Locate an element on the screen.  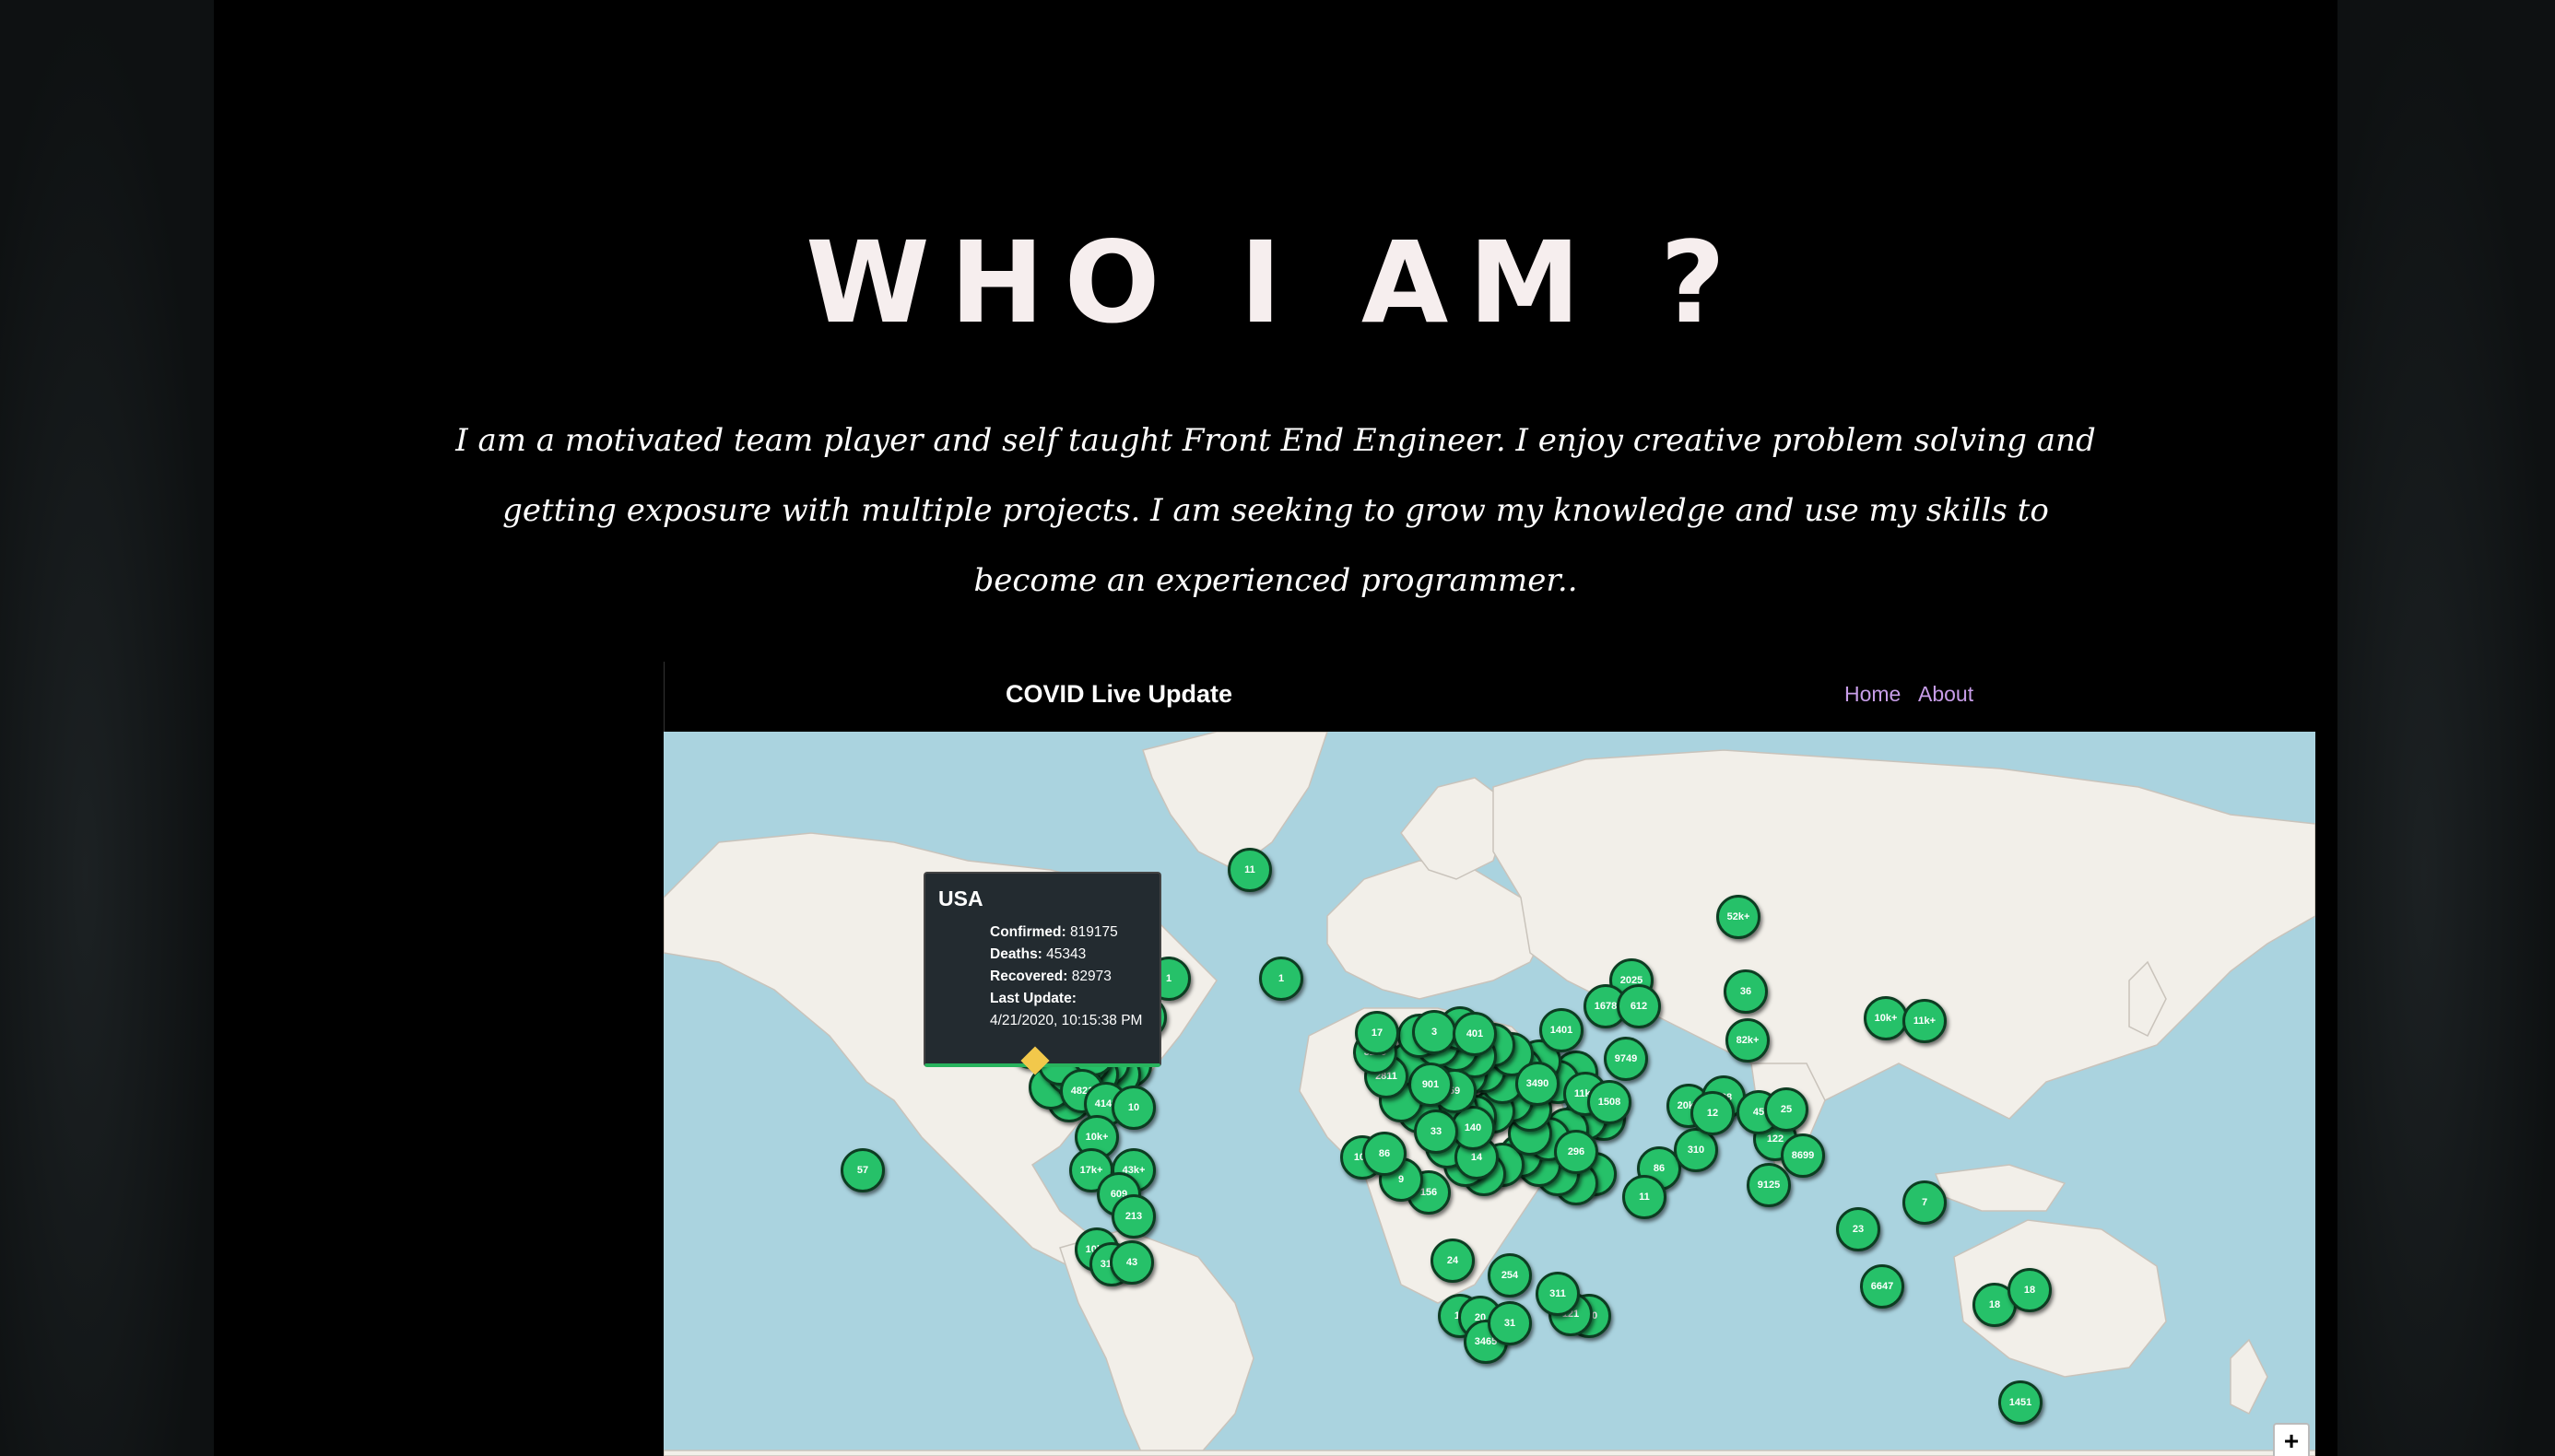
popup-confirmed-label: Confirmed: is located at coordinates (1028, 932).